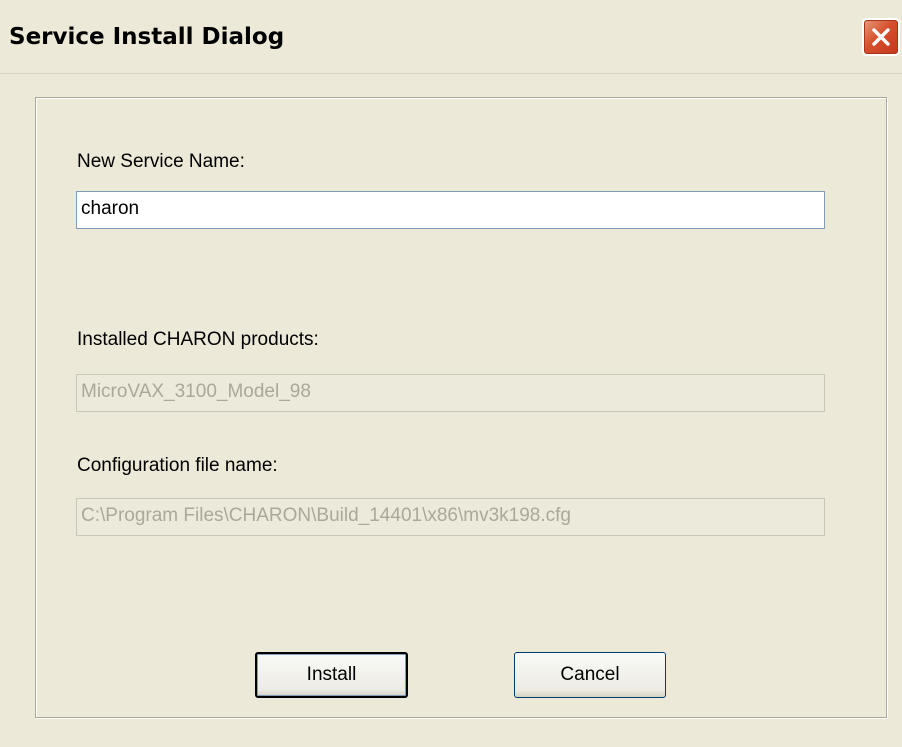 Image resolution: width=902 pixels, height=747 pixels. I want to click on close-button, so click(881, 37).